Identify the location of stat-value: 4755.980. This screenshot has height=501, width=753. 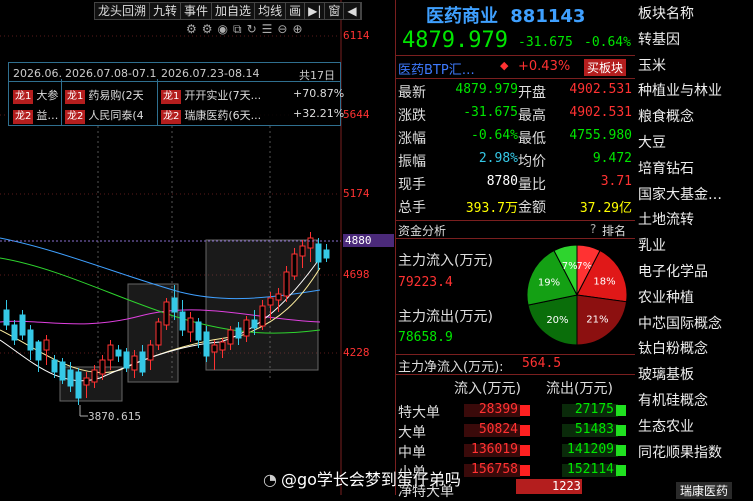
(600, 135).